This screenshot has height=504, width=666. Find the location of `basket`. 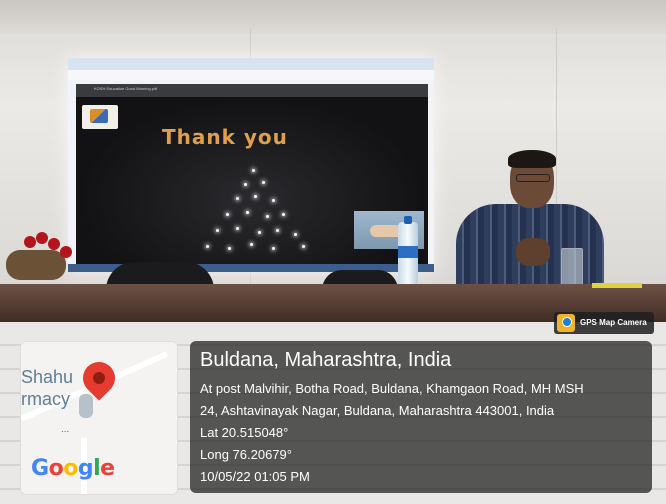

basket is located at coordinates (36, 265).